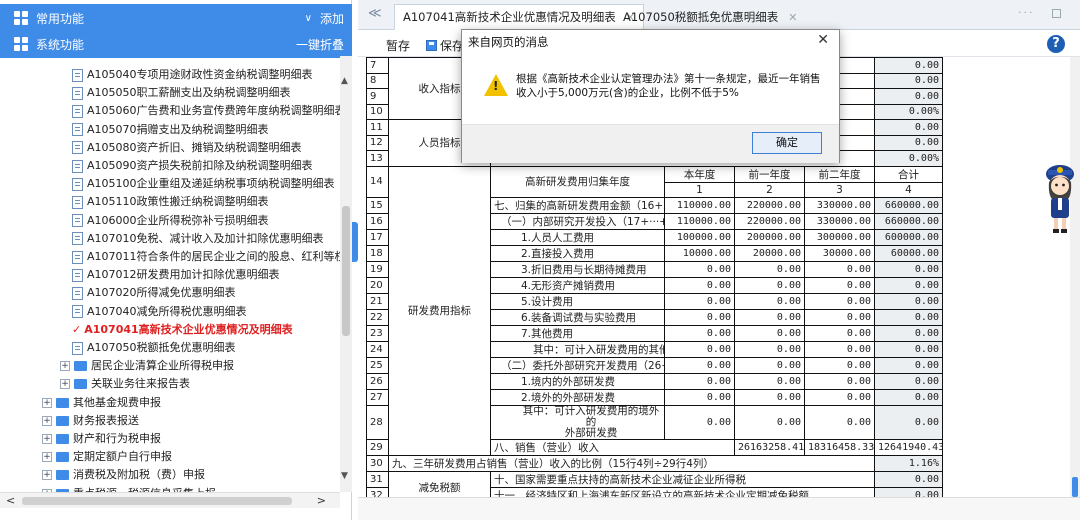 The height and width of the screenshot is (520, 1080). I want to click on hscroll-thumb, so click(157, 501).